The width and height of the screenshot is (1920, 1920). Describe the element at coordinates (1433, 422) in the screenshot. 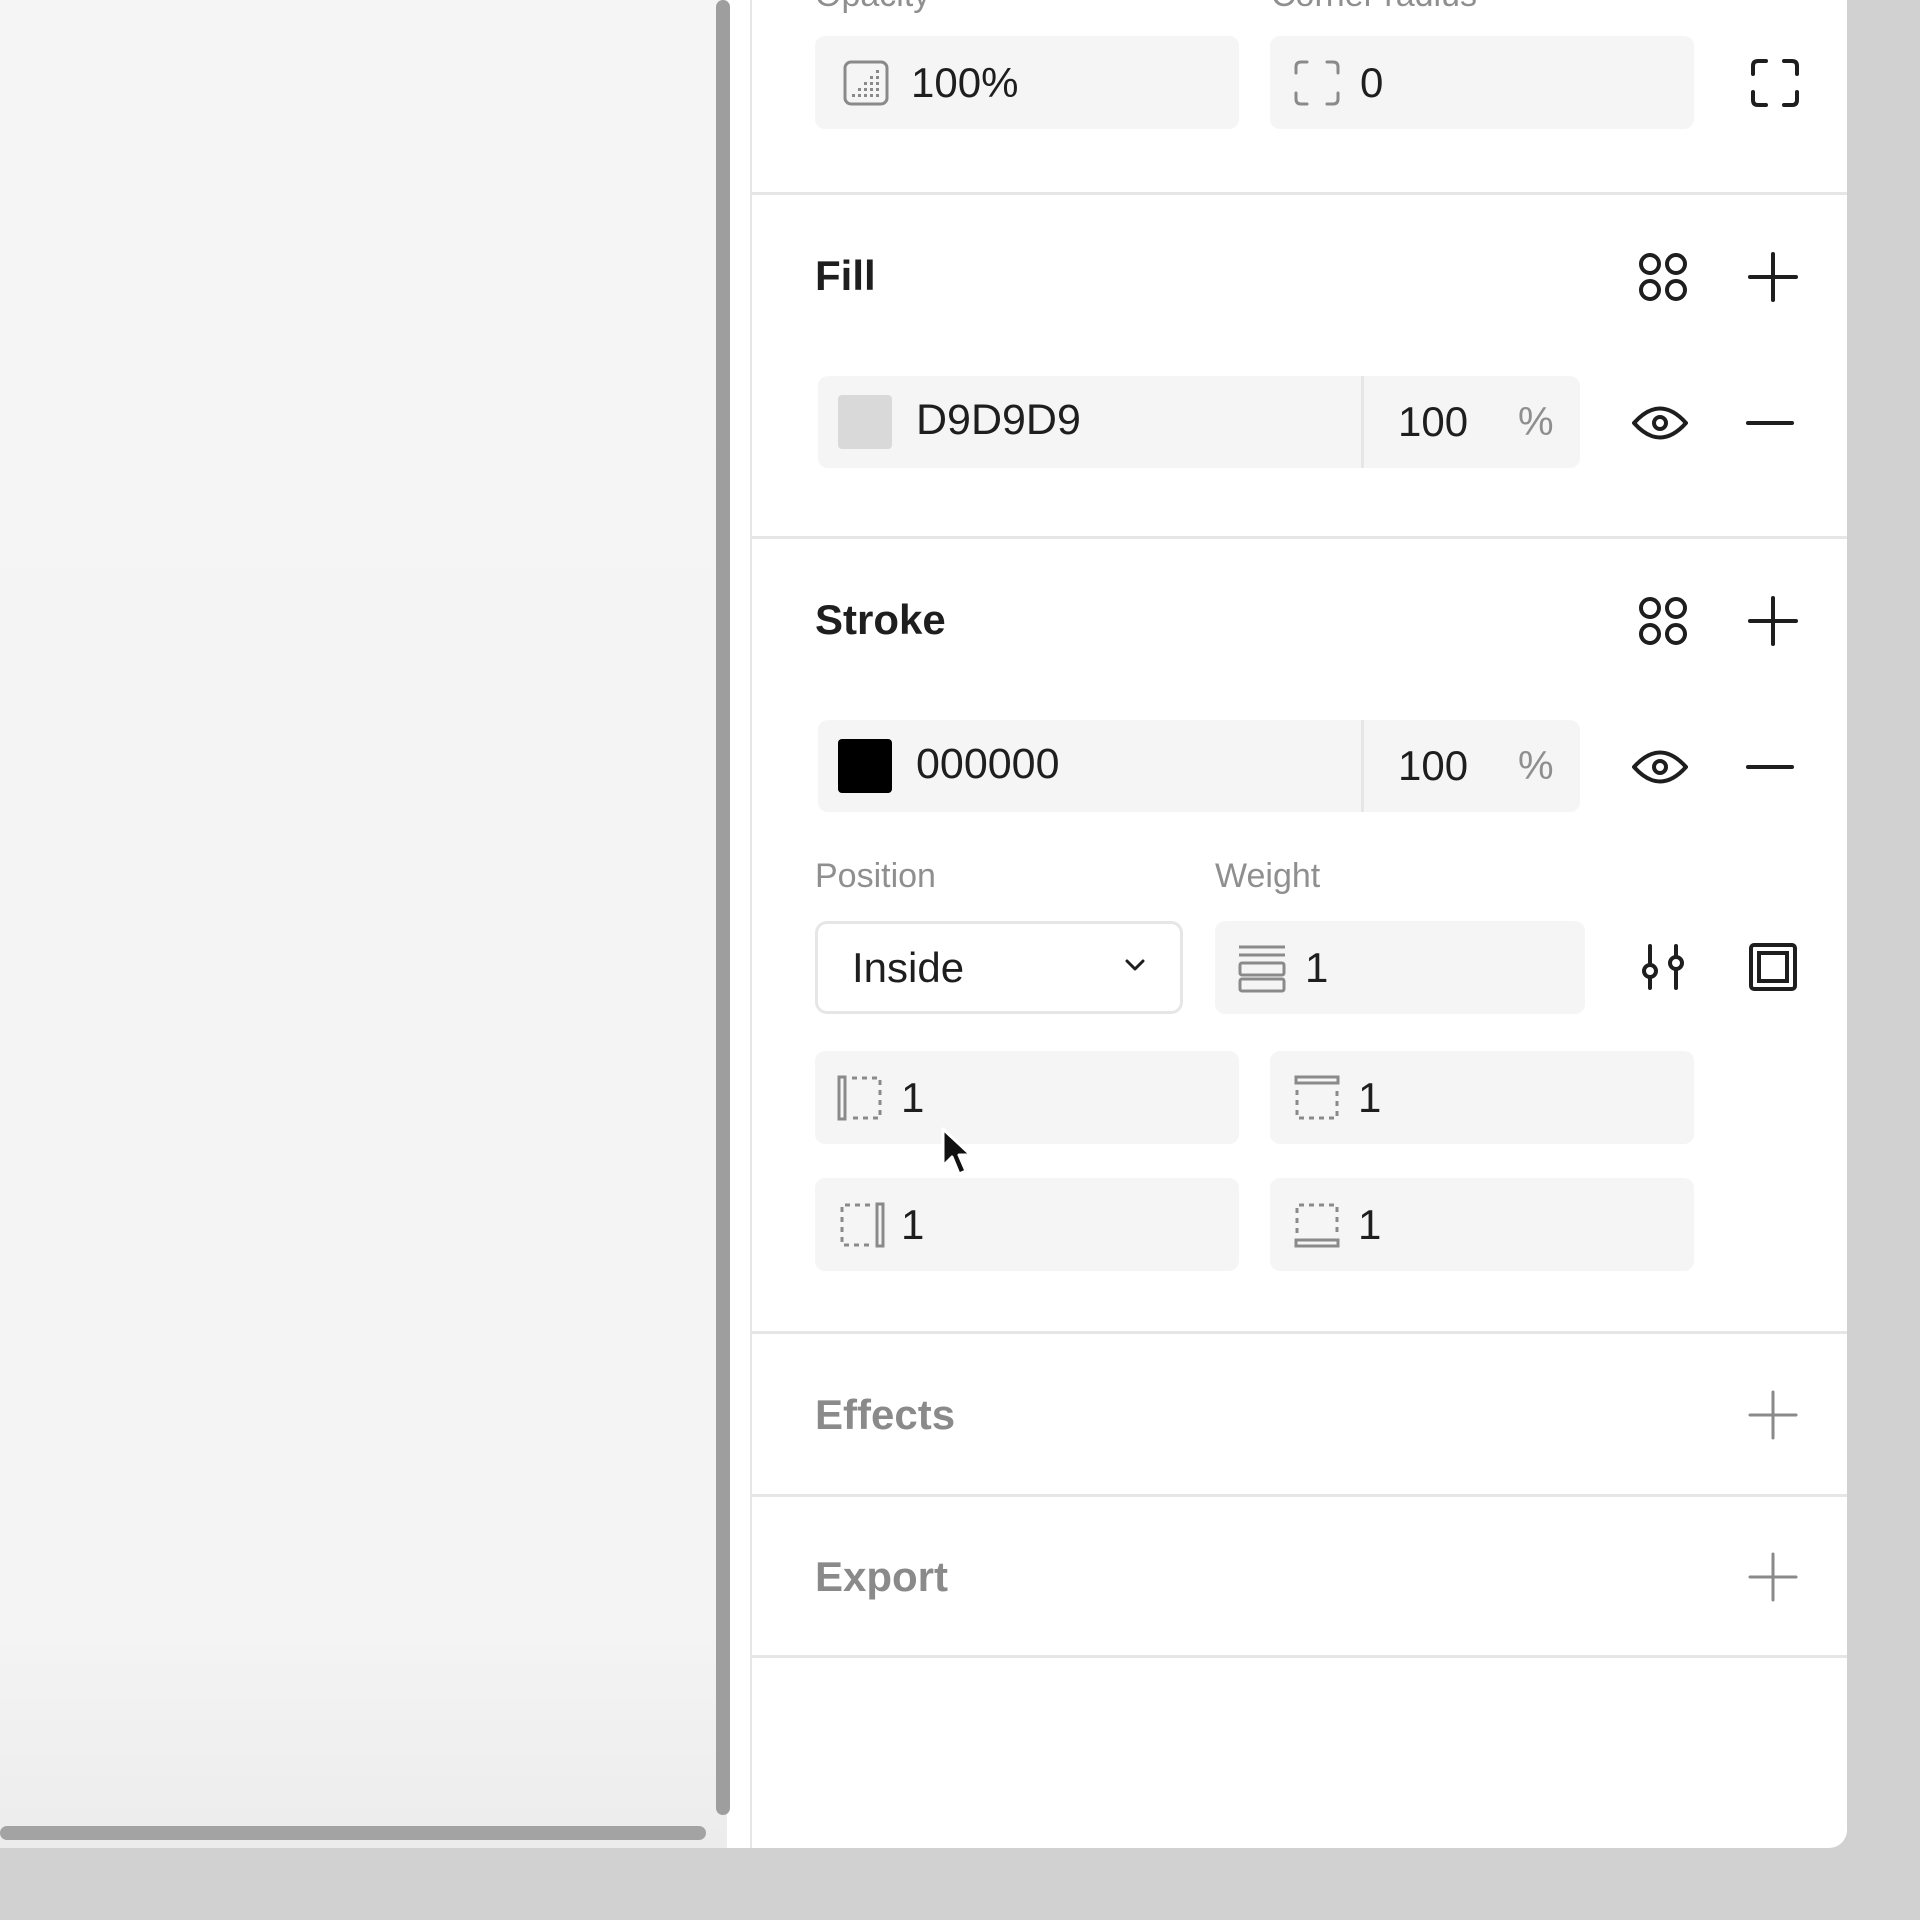

I see `fill-opacity-value: 100` at that location.